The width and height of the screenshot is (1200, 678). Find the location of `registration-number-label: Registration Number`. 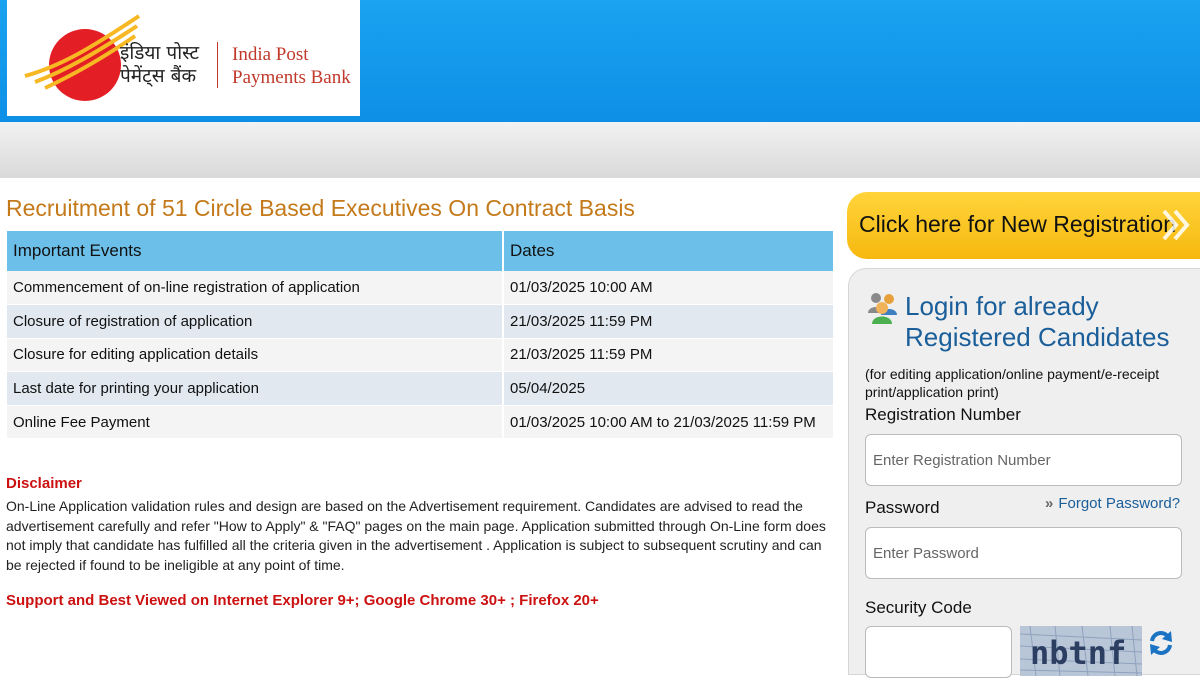

registration-number-label: Registration Number is located at coordinates (943, 414).